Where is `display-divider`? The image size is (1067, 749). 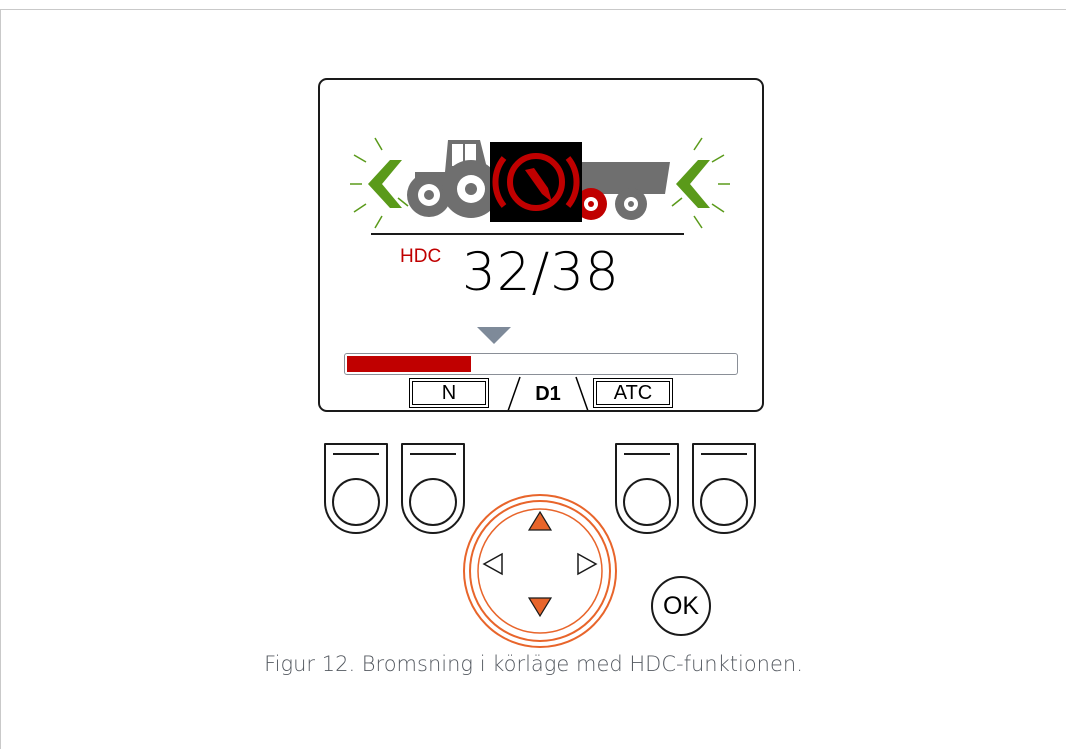
display-divider is located at coordinates (527, 234).